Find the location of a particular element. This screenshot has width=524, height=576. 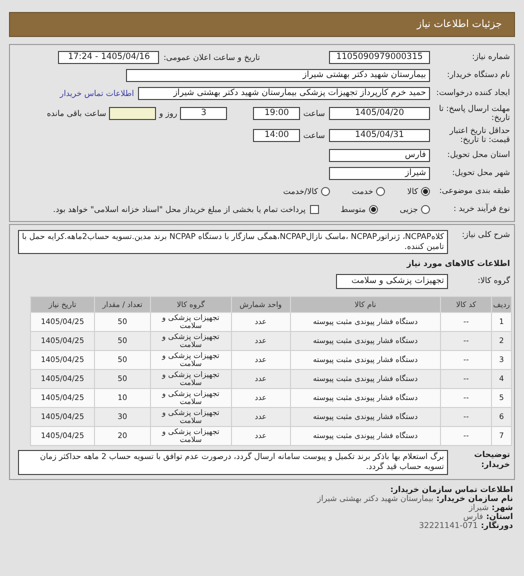

field-label: ایجاد کننده درخواست: is located at coordinates (473, 93).